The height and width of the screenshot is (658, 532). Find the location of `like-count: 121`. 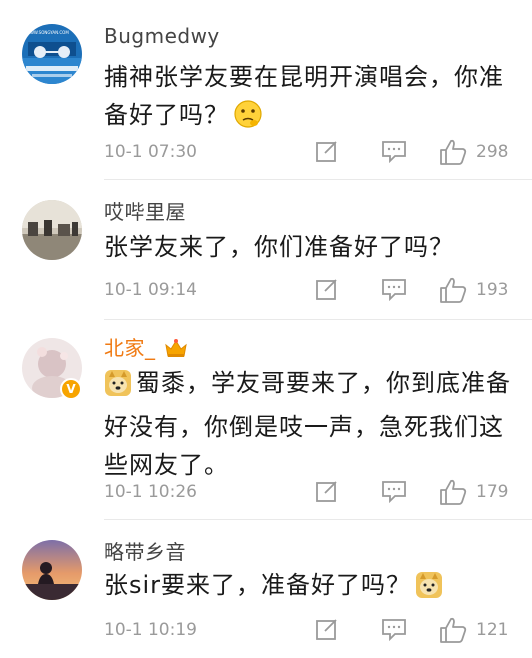

like-count: 121 is located at coordinates (492, 630).